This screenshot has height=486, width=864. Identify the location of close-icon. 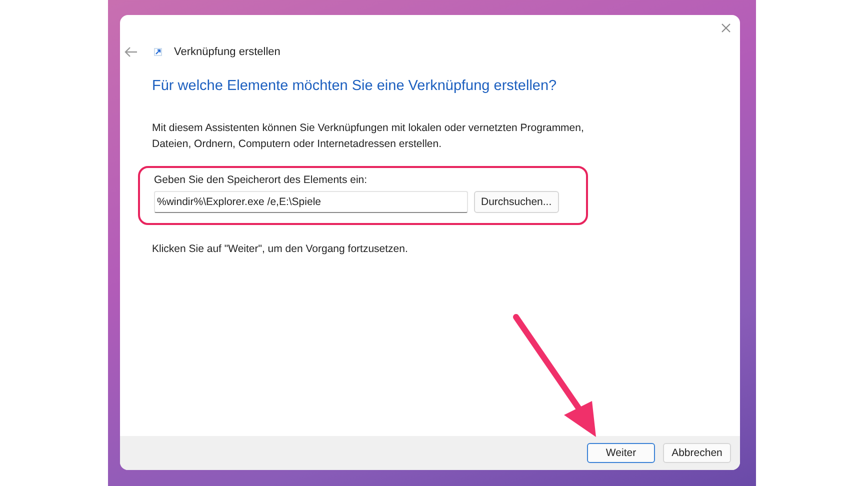
(726, 28).